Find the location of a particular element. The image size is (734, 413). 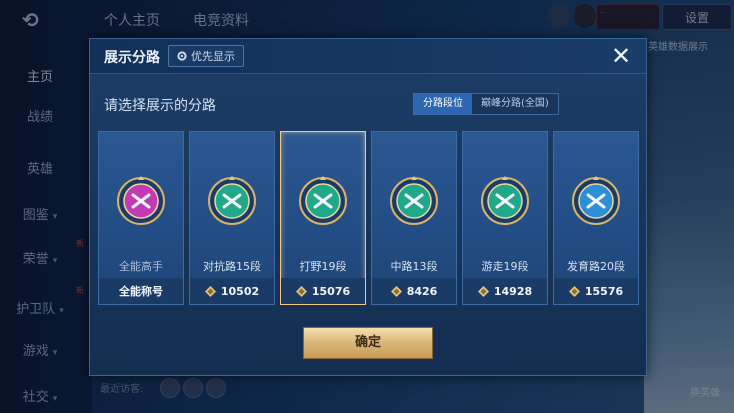

lane-score-value: 全能称号 is located at coordinates (141, 291).